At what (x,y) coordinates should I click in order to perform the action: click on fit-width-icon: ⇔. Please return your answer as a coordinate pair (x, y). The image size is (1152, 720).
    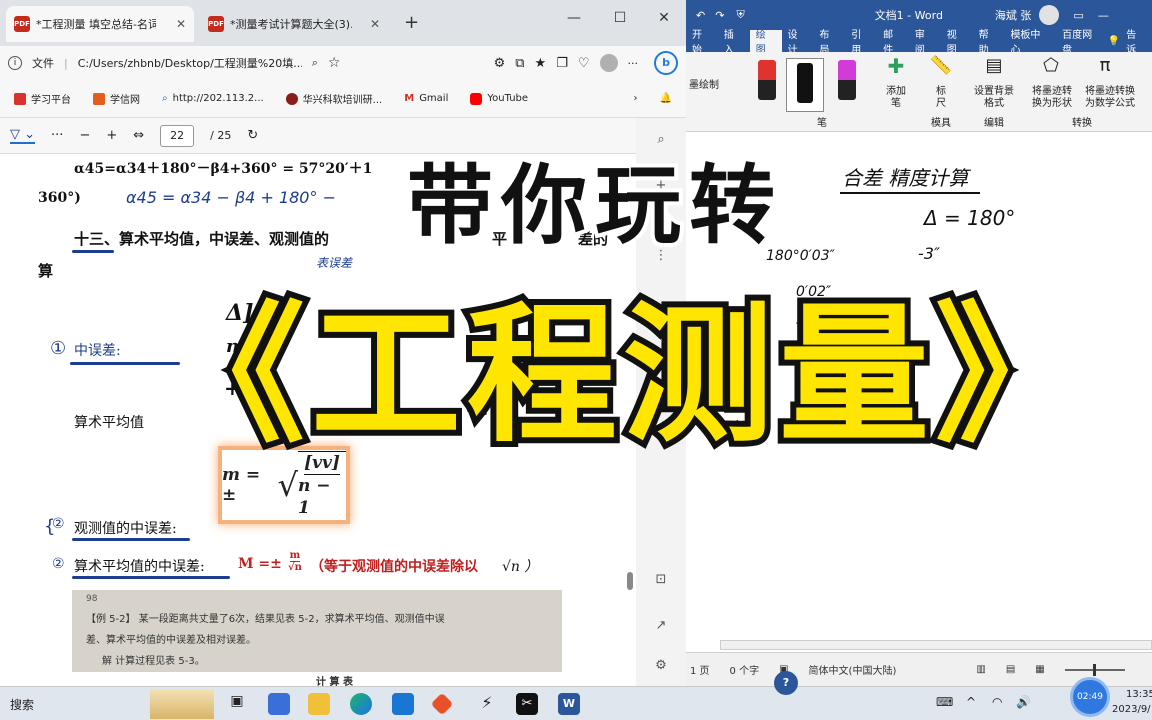
    Looking at the image, I should click on (138, 135).